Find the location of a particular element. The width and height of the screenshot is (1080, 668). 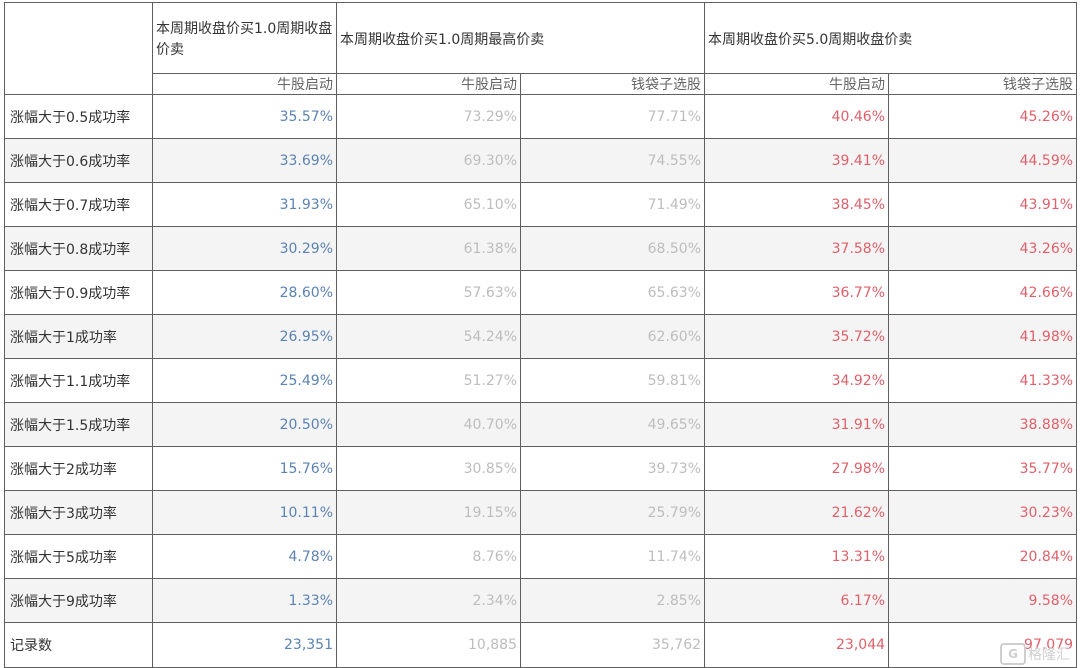

table-row: 涨幅大于1.1成功率 25.49% 51.27% 59.81% 34.92% 41.33% is located at coordinates (541, 380).